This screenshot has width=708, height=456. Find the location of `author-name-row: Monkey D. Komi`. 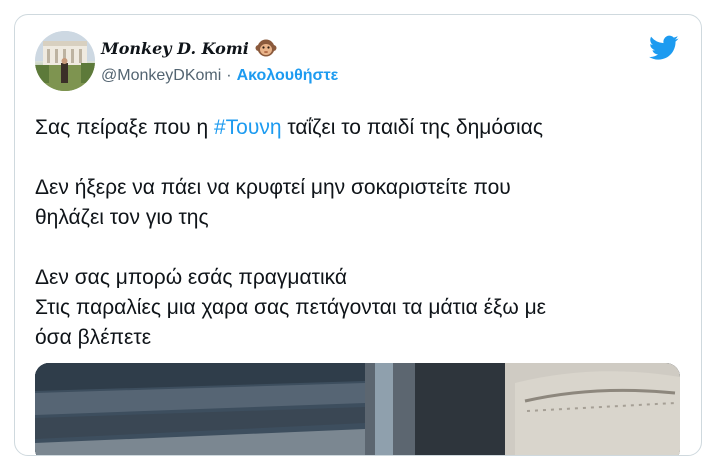

author-name-row: Monkey D. Komi is located at coordinates (189, 48).